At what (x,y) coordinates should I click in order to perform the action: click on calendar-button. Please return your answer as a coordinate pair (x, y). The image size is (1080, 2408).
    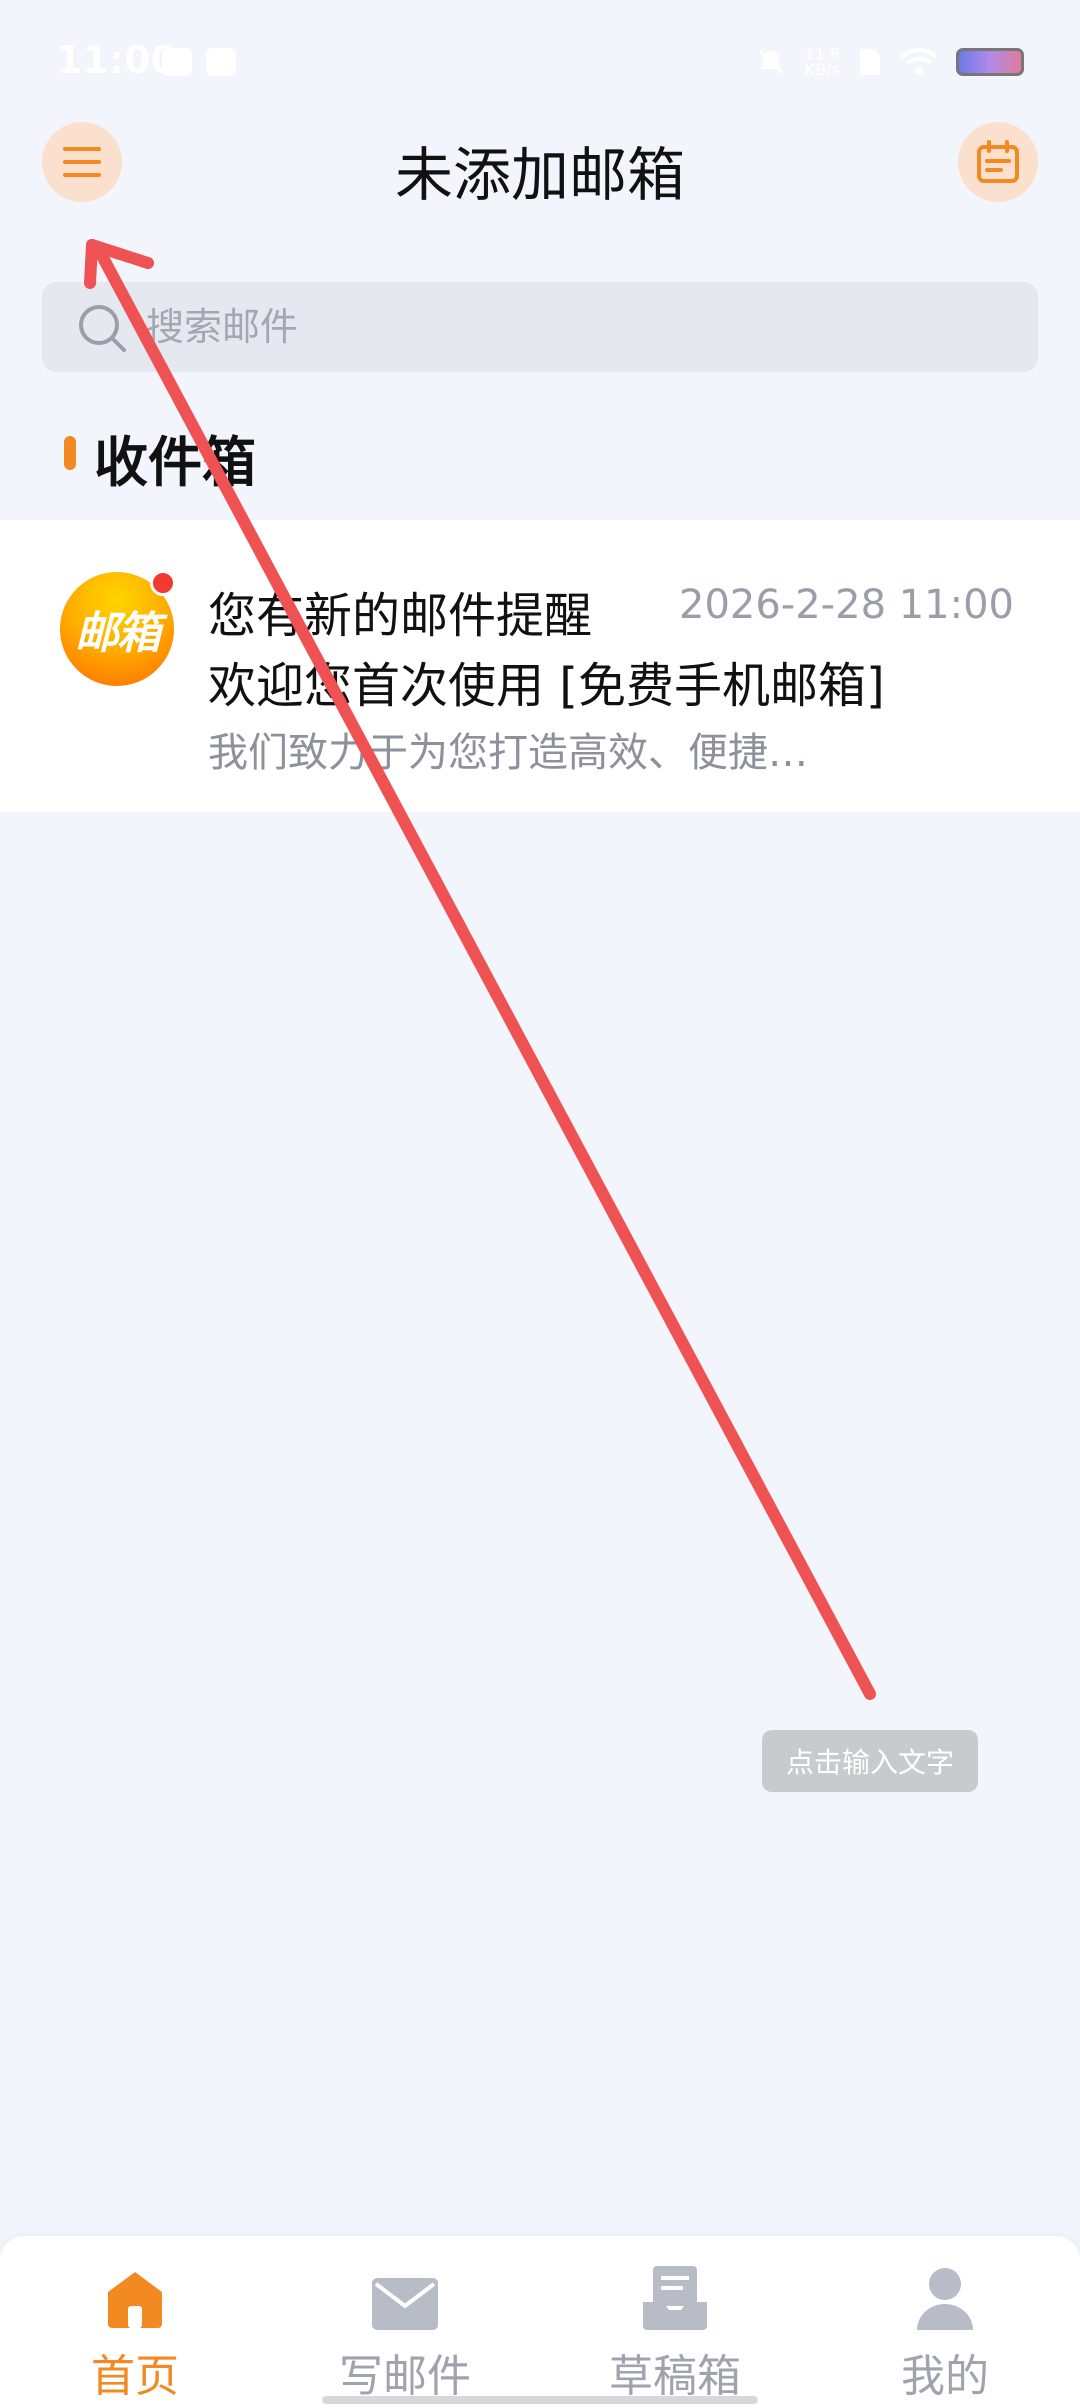
    Looking at the image, I should click on (998, 162).